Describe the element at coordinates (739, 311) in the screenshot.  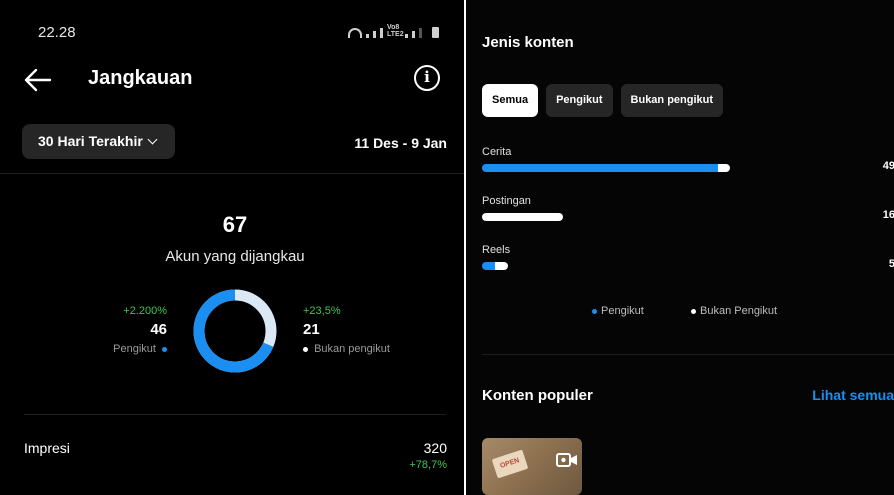
I see `legend-non-followers-label: Bukan Pengikut` at that location.